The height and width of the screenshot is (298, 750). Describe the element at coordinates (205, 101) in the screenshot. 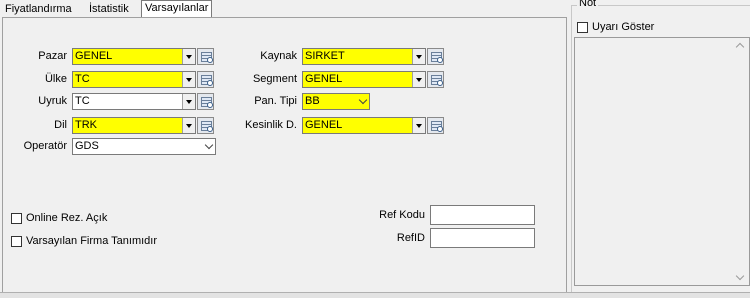

I see `uyruk-lookup-button` at that location.